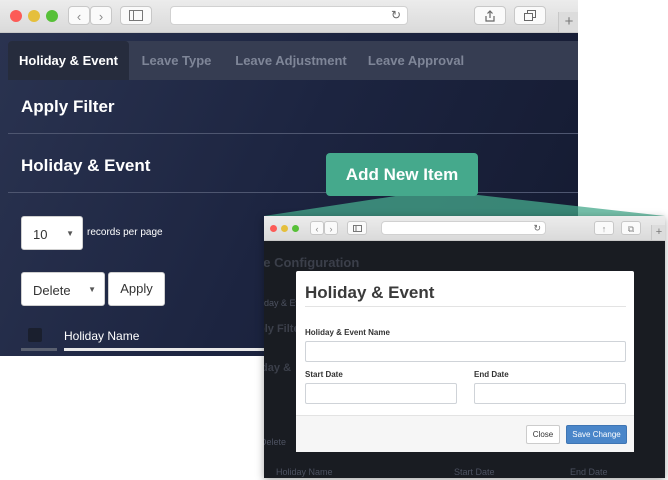  Describe the element at coordinates (465, 433) in the screenshot. I see `modal-footer: Close Save Change` at that location.